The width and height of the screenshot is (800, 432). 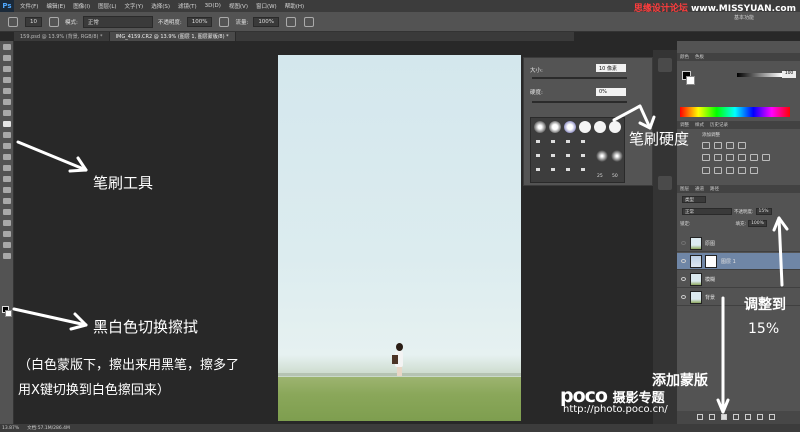 What do you see at coordinates (33, 21) in the screenshot?
I see `brush-size-picker: 10` at bounding box center [33, 21].